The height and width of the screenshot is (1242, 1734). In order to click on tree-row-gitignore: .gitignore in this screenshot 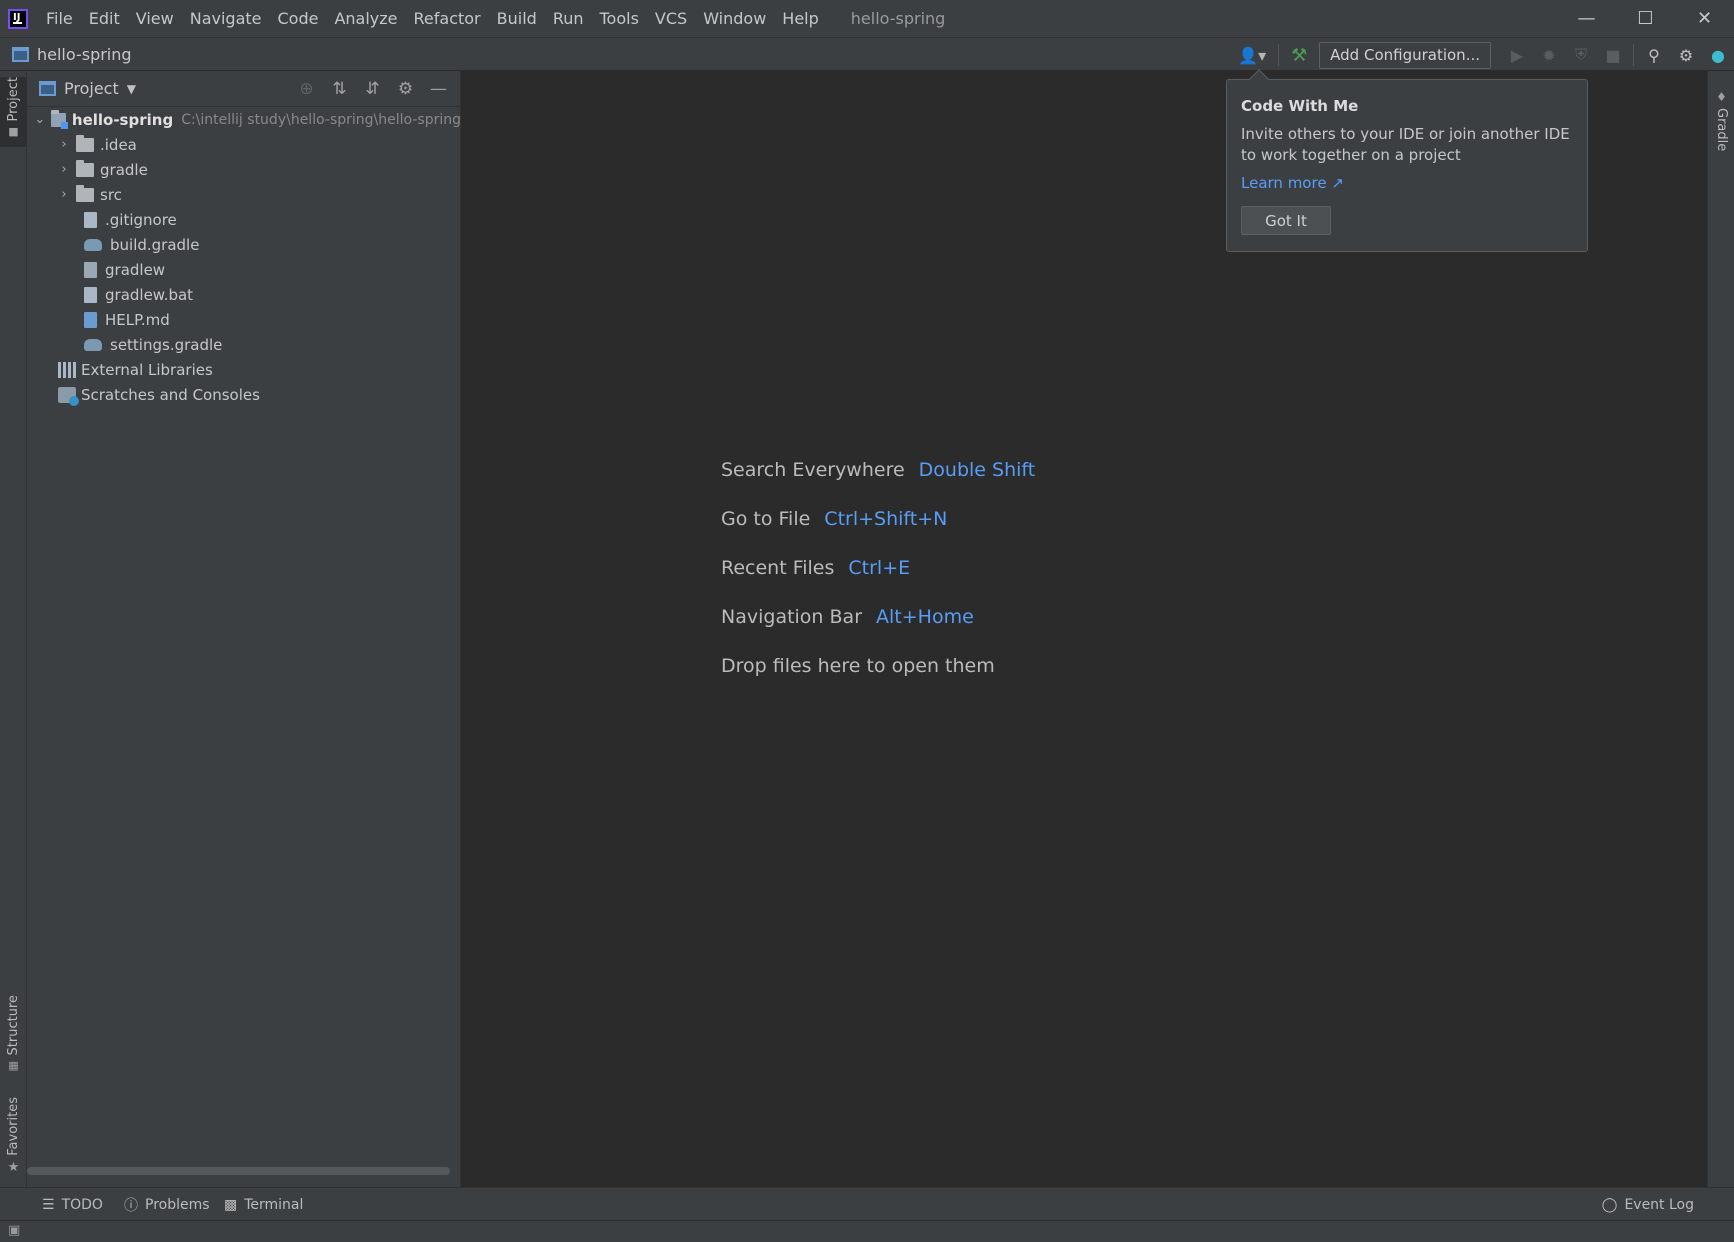, I will do `click(244, 219)`.